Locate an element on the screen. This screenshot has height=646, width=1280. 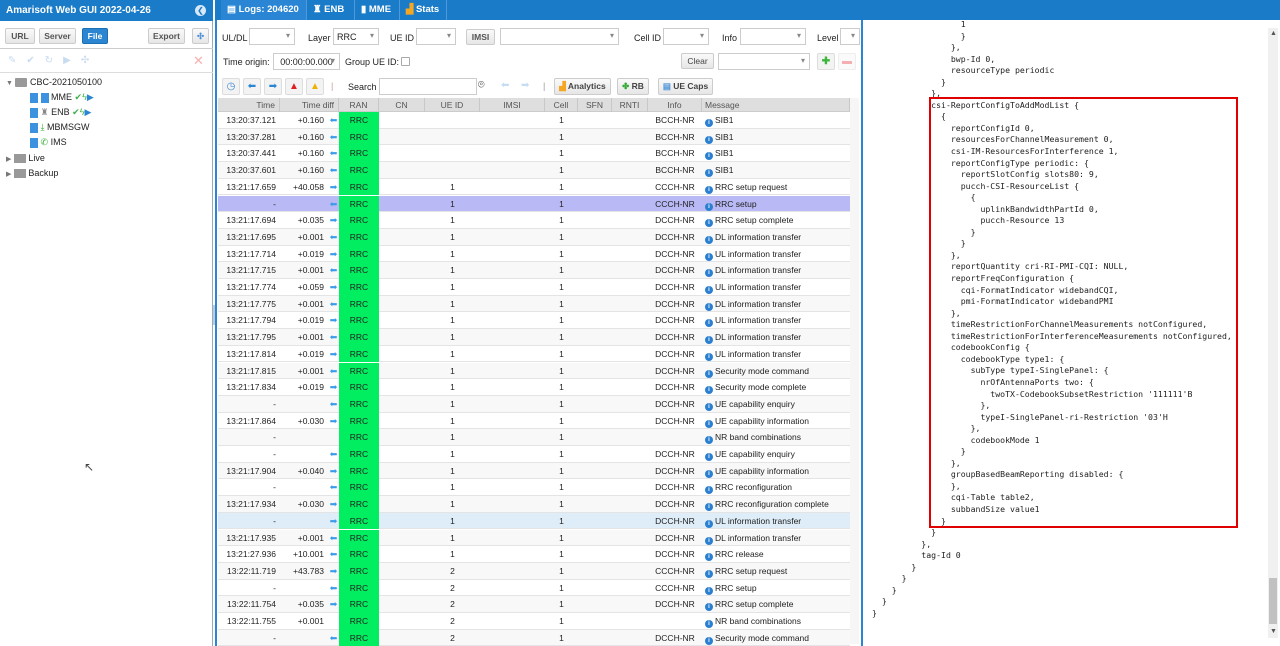
layer-select: RRC is located at coordinates (356, 36).